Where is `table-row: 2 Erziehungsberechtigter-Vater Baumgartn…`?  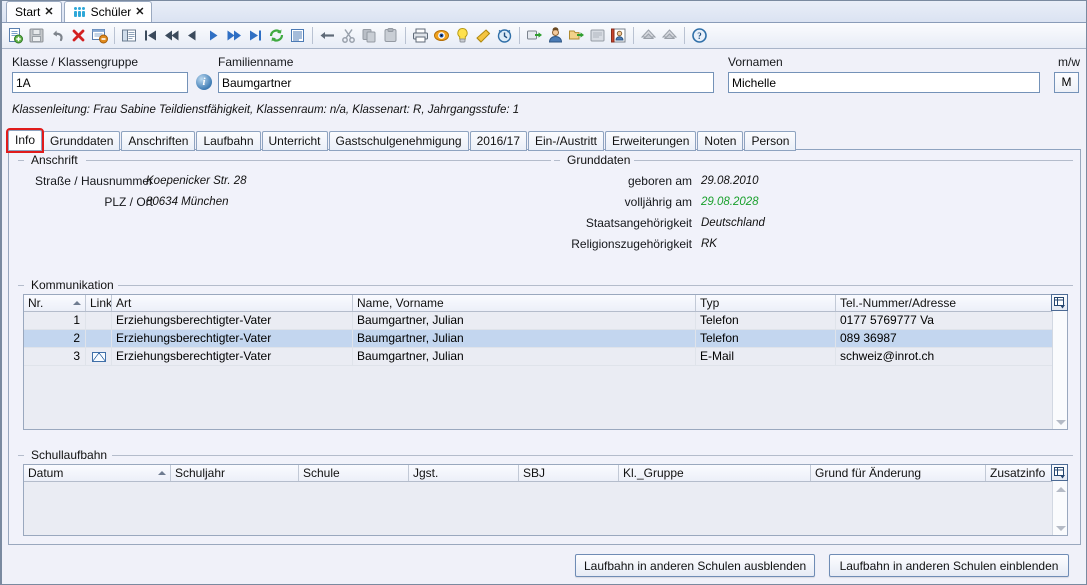 table-row: 2 Erziehungsberechtigter-Vater Baumgartn… is located at coordinates (545, 339).